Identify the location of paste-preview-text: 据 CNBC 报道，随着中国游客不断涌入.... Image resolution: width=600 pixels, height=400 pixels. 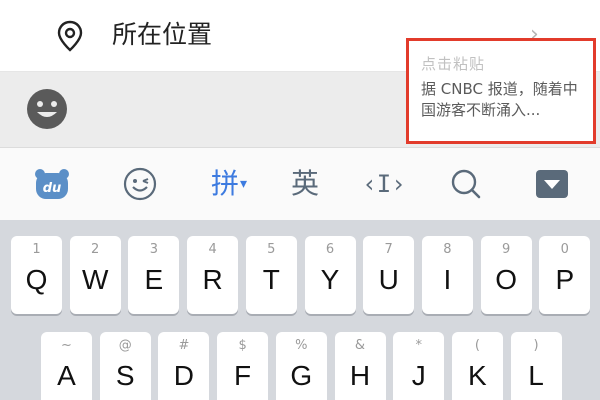
(499, 99).